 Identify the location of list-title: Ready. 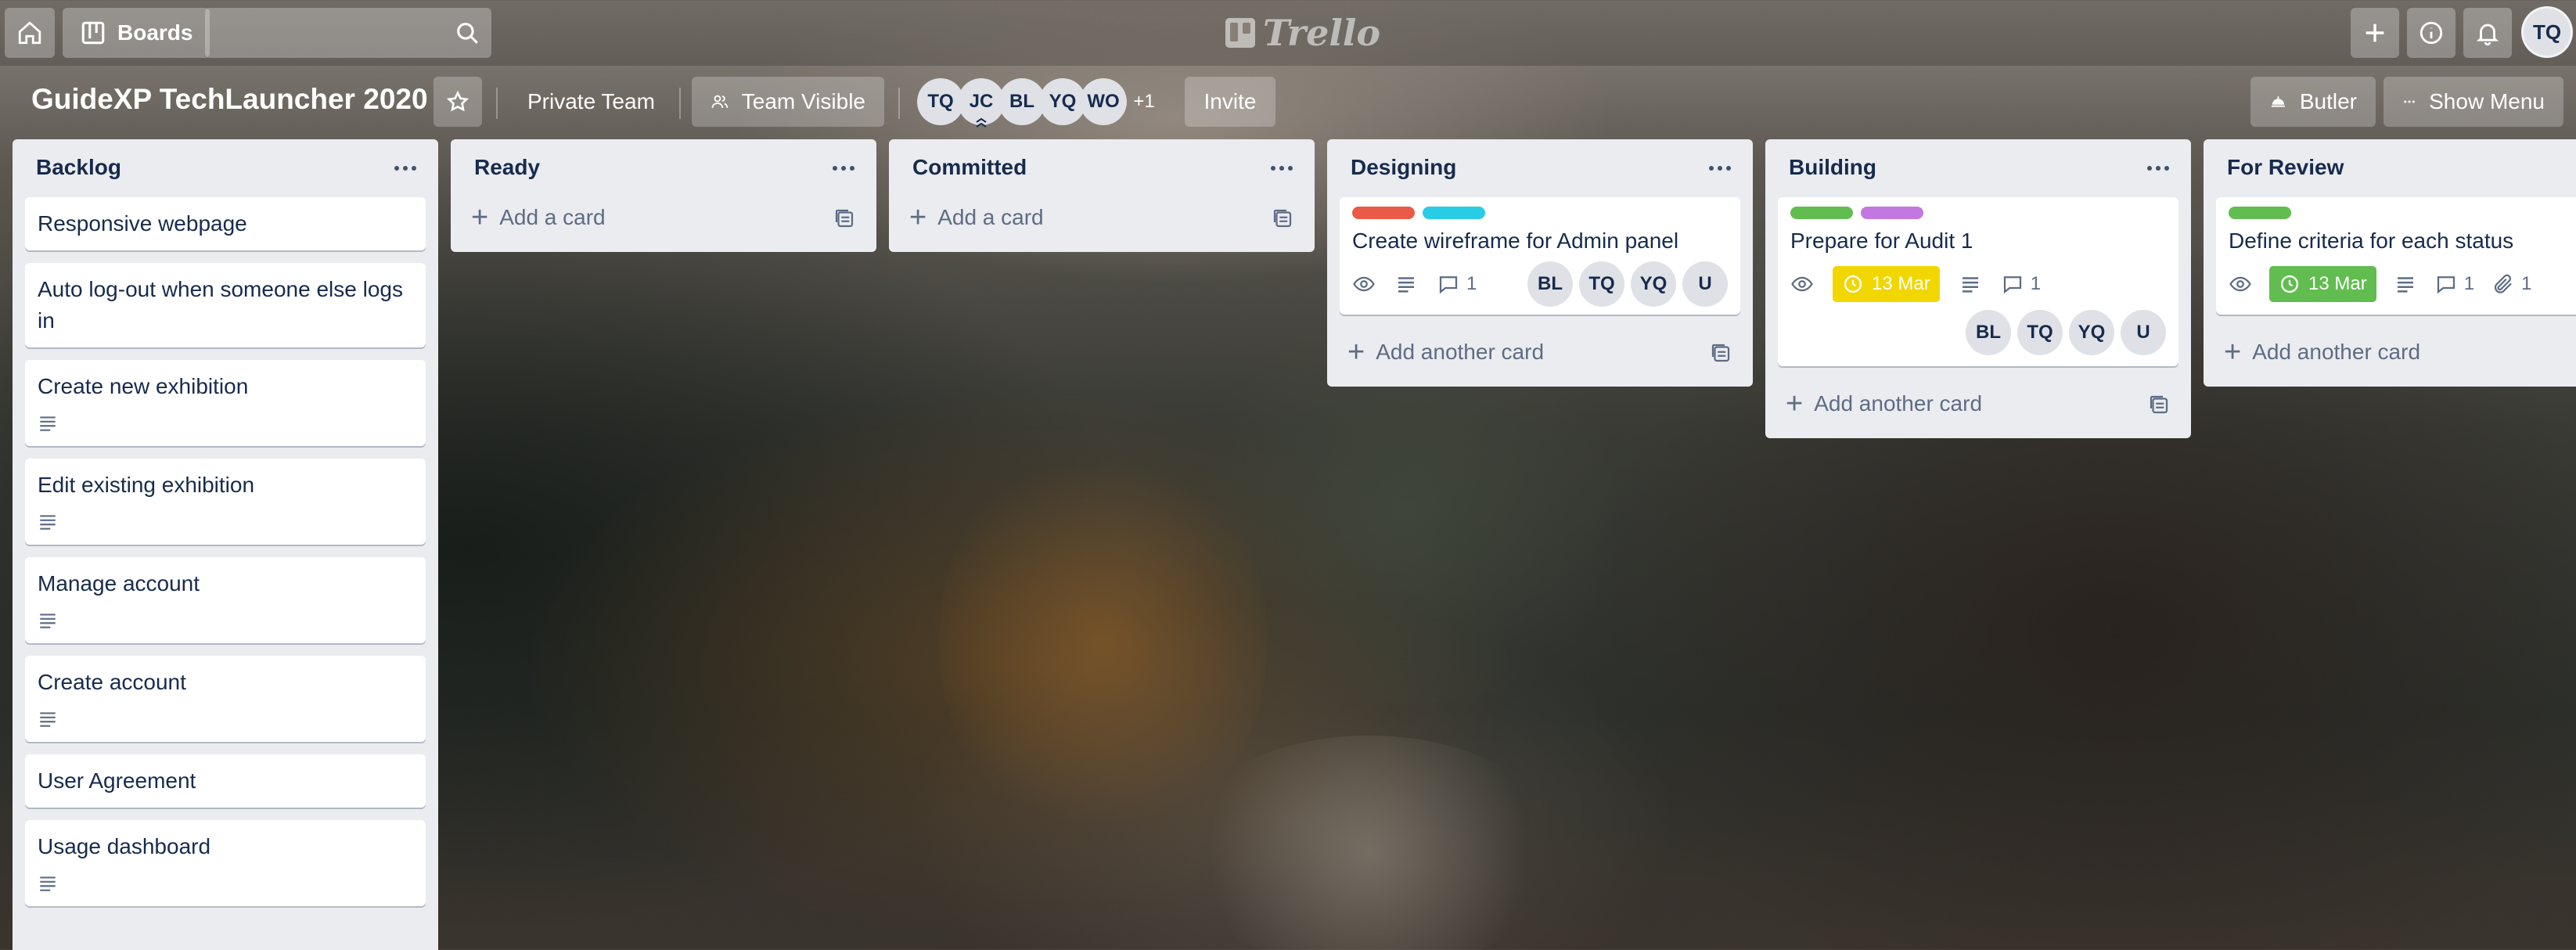
(507, 167).